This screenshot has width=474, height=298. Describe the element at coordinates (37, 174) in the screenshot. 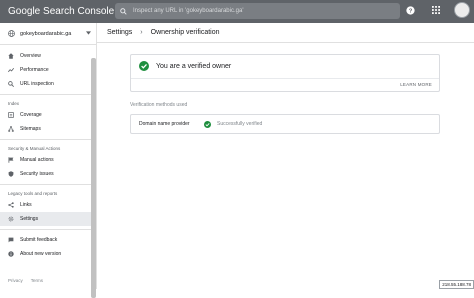

I see `sidebar-item-label: Security issues` at that location.